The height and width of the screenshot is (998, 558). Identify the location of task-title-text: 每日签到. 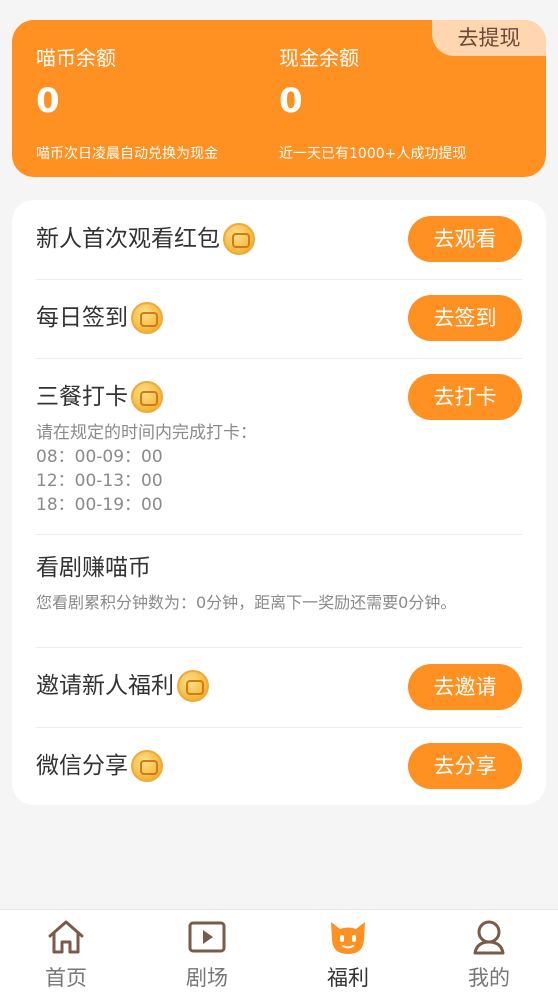
(82, 318).